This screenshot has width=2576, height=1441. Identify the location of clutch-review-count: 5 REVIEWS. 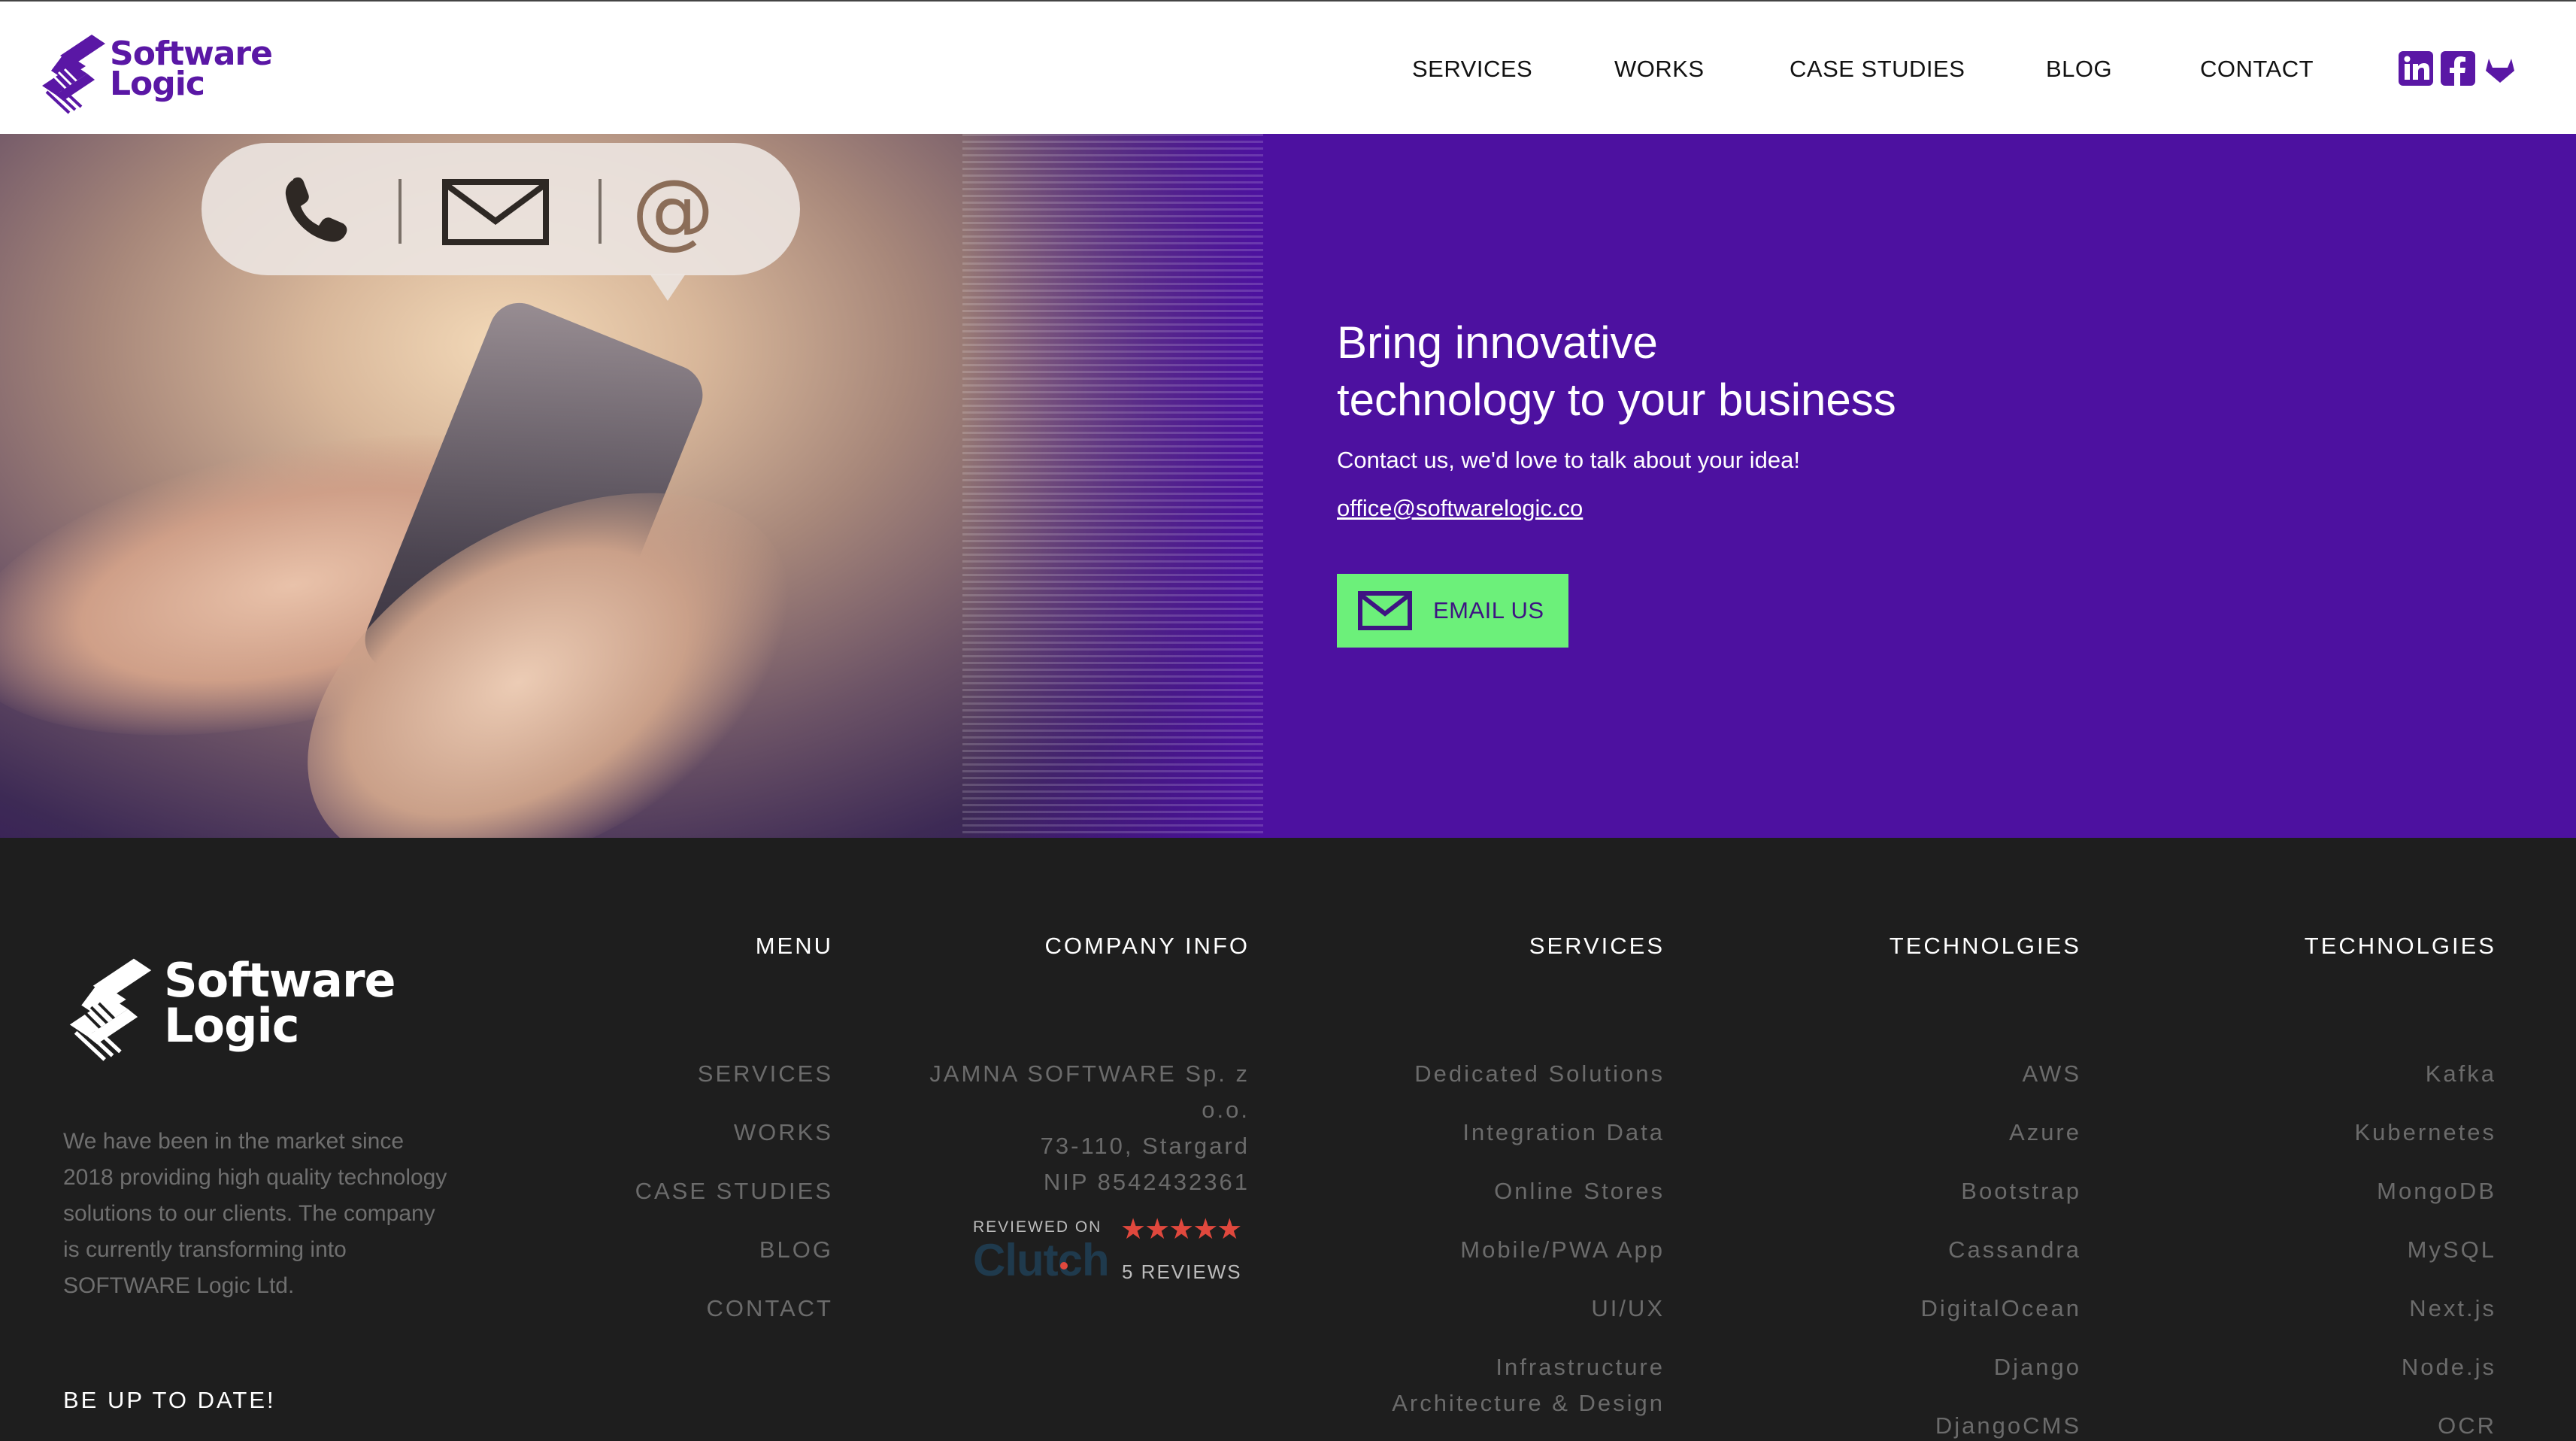
(1182, 1271).